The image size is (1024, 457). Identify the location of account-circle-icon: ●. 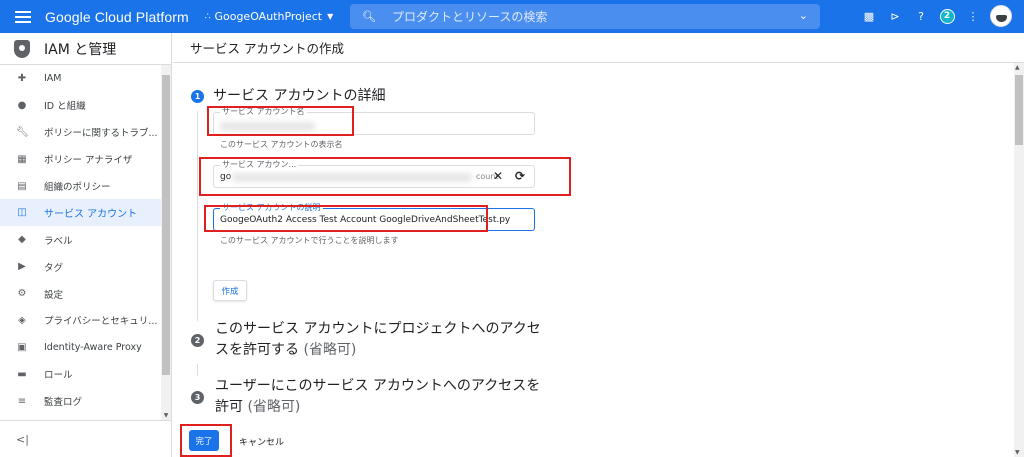
(22, 105).